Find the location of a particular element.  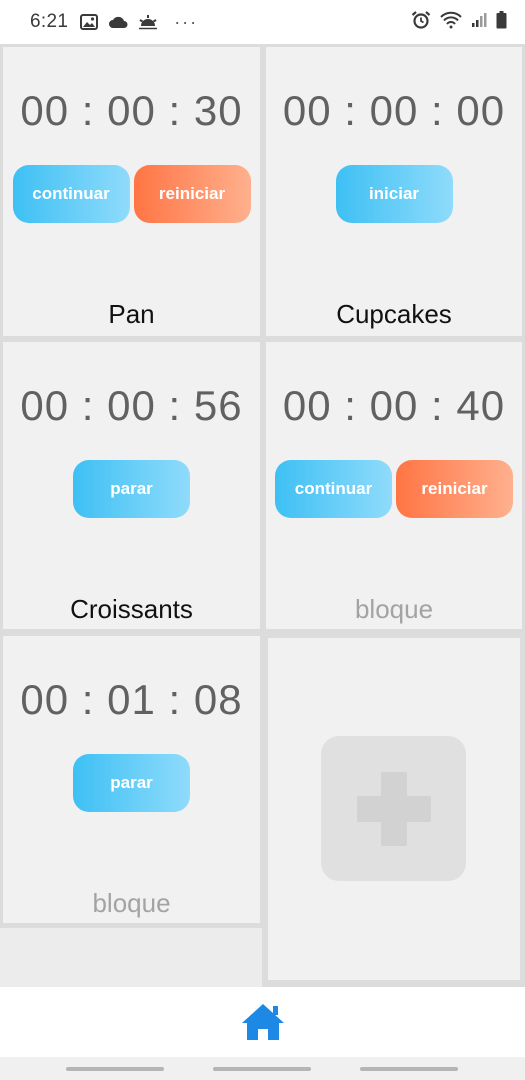

battery-icon is located at coordinates (501, 22).